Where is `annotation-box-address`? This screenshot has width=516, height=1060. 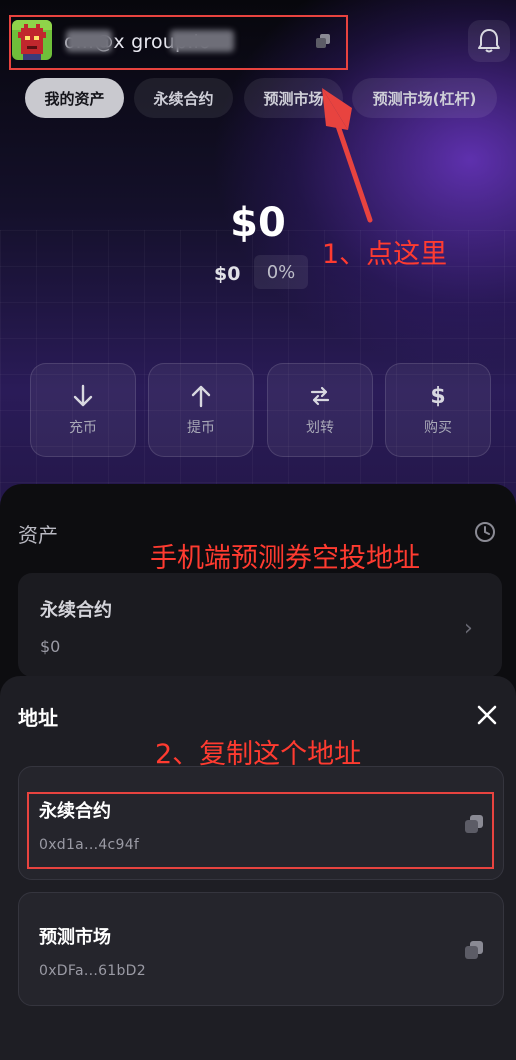
annotation-box-address is located at coordinates (260, 830).